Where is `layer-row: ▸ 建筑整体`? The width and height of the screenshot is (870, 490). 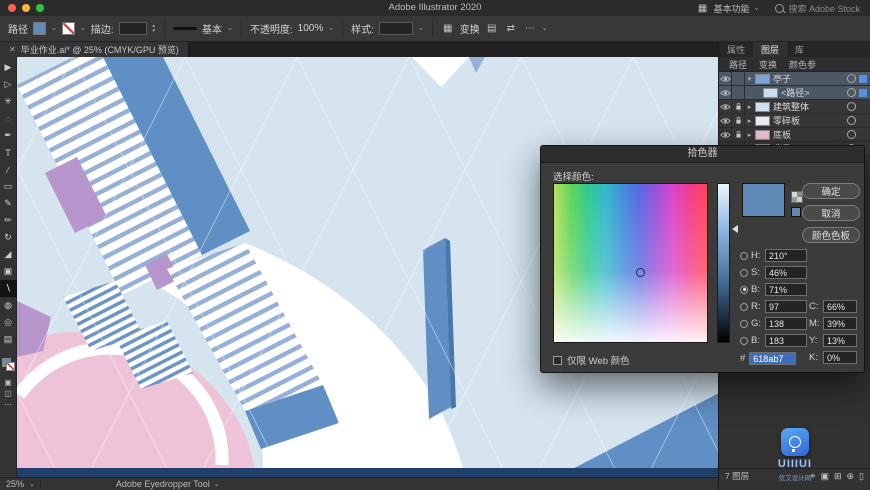 layer-row: ▸ 建筑整体 is located at coordinates (794, 107).